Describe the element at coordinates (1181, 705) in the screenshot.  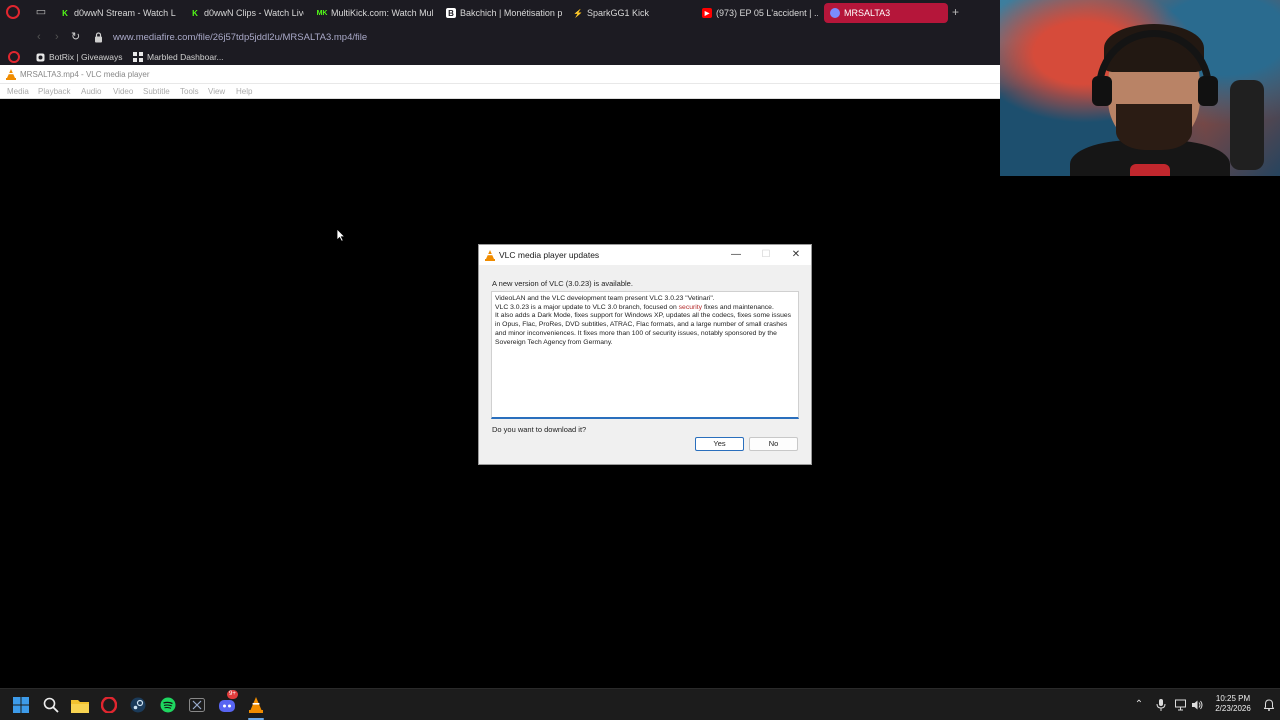
I see `network-icon` at that location.